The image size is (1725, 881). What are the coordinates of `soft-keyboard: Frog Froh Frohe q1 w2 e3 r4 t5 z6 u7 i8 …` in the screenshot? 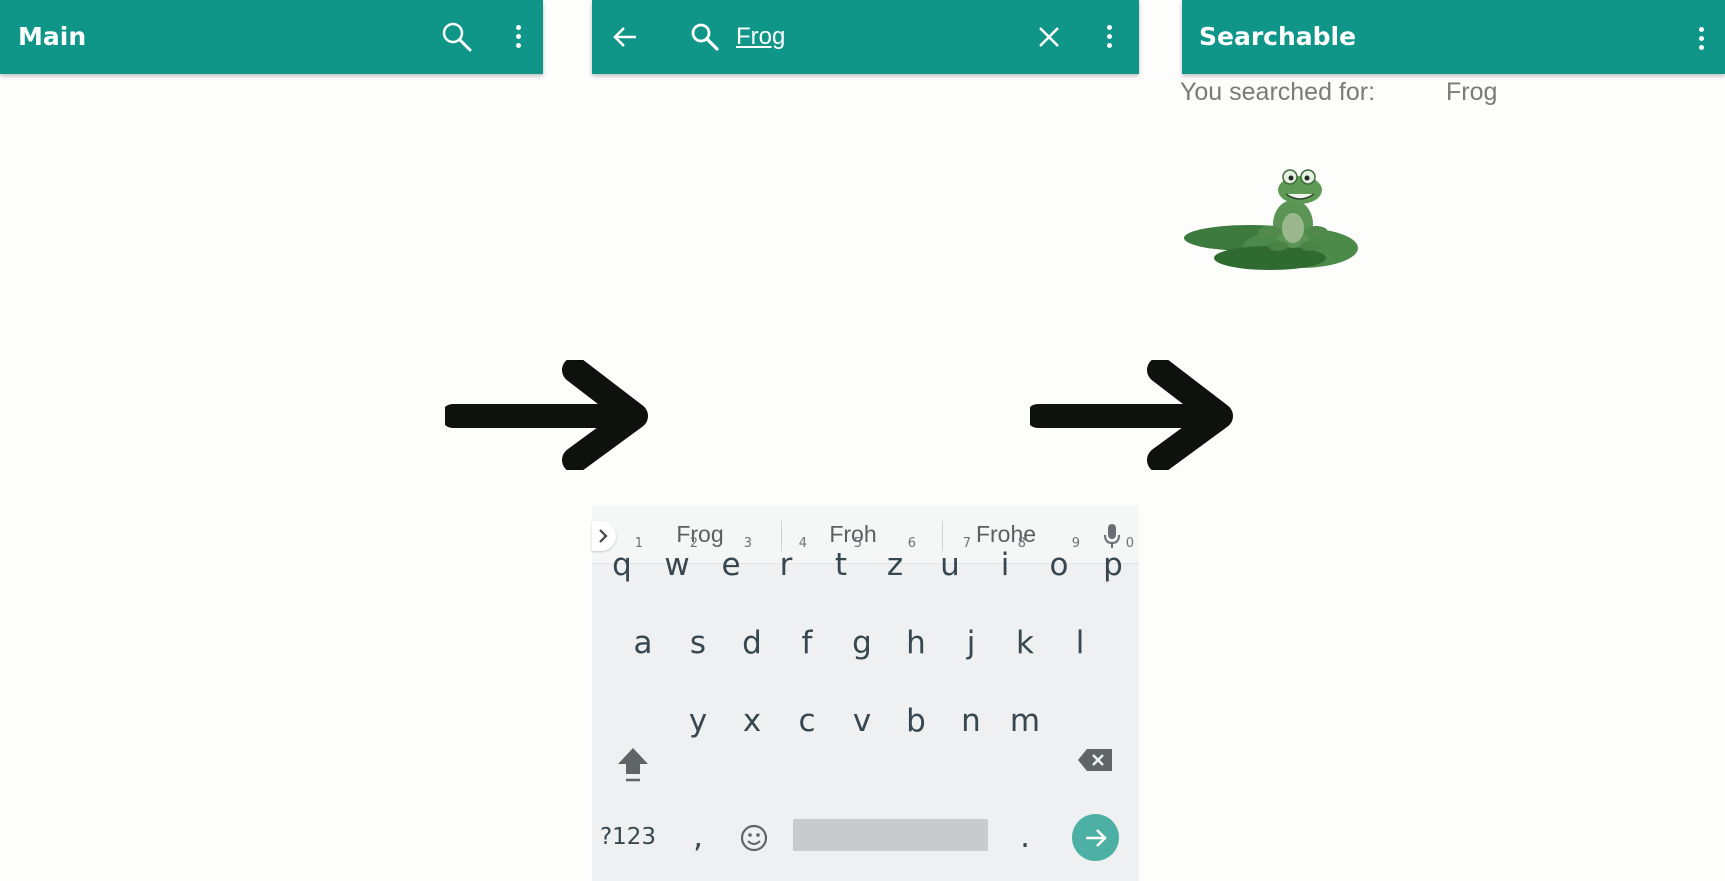 It's located at (865, 693).